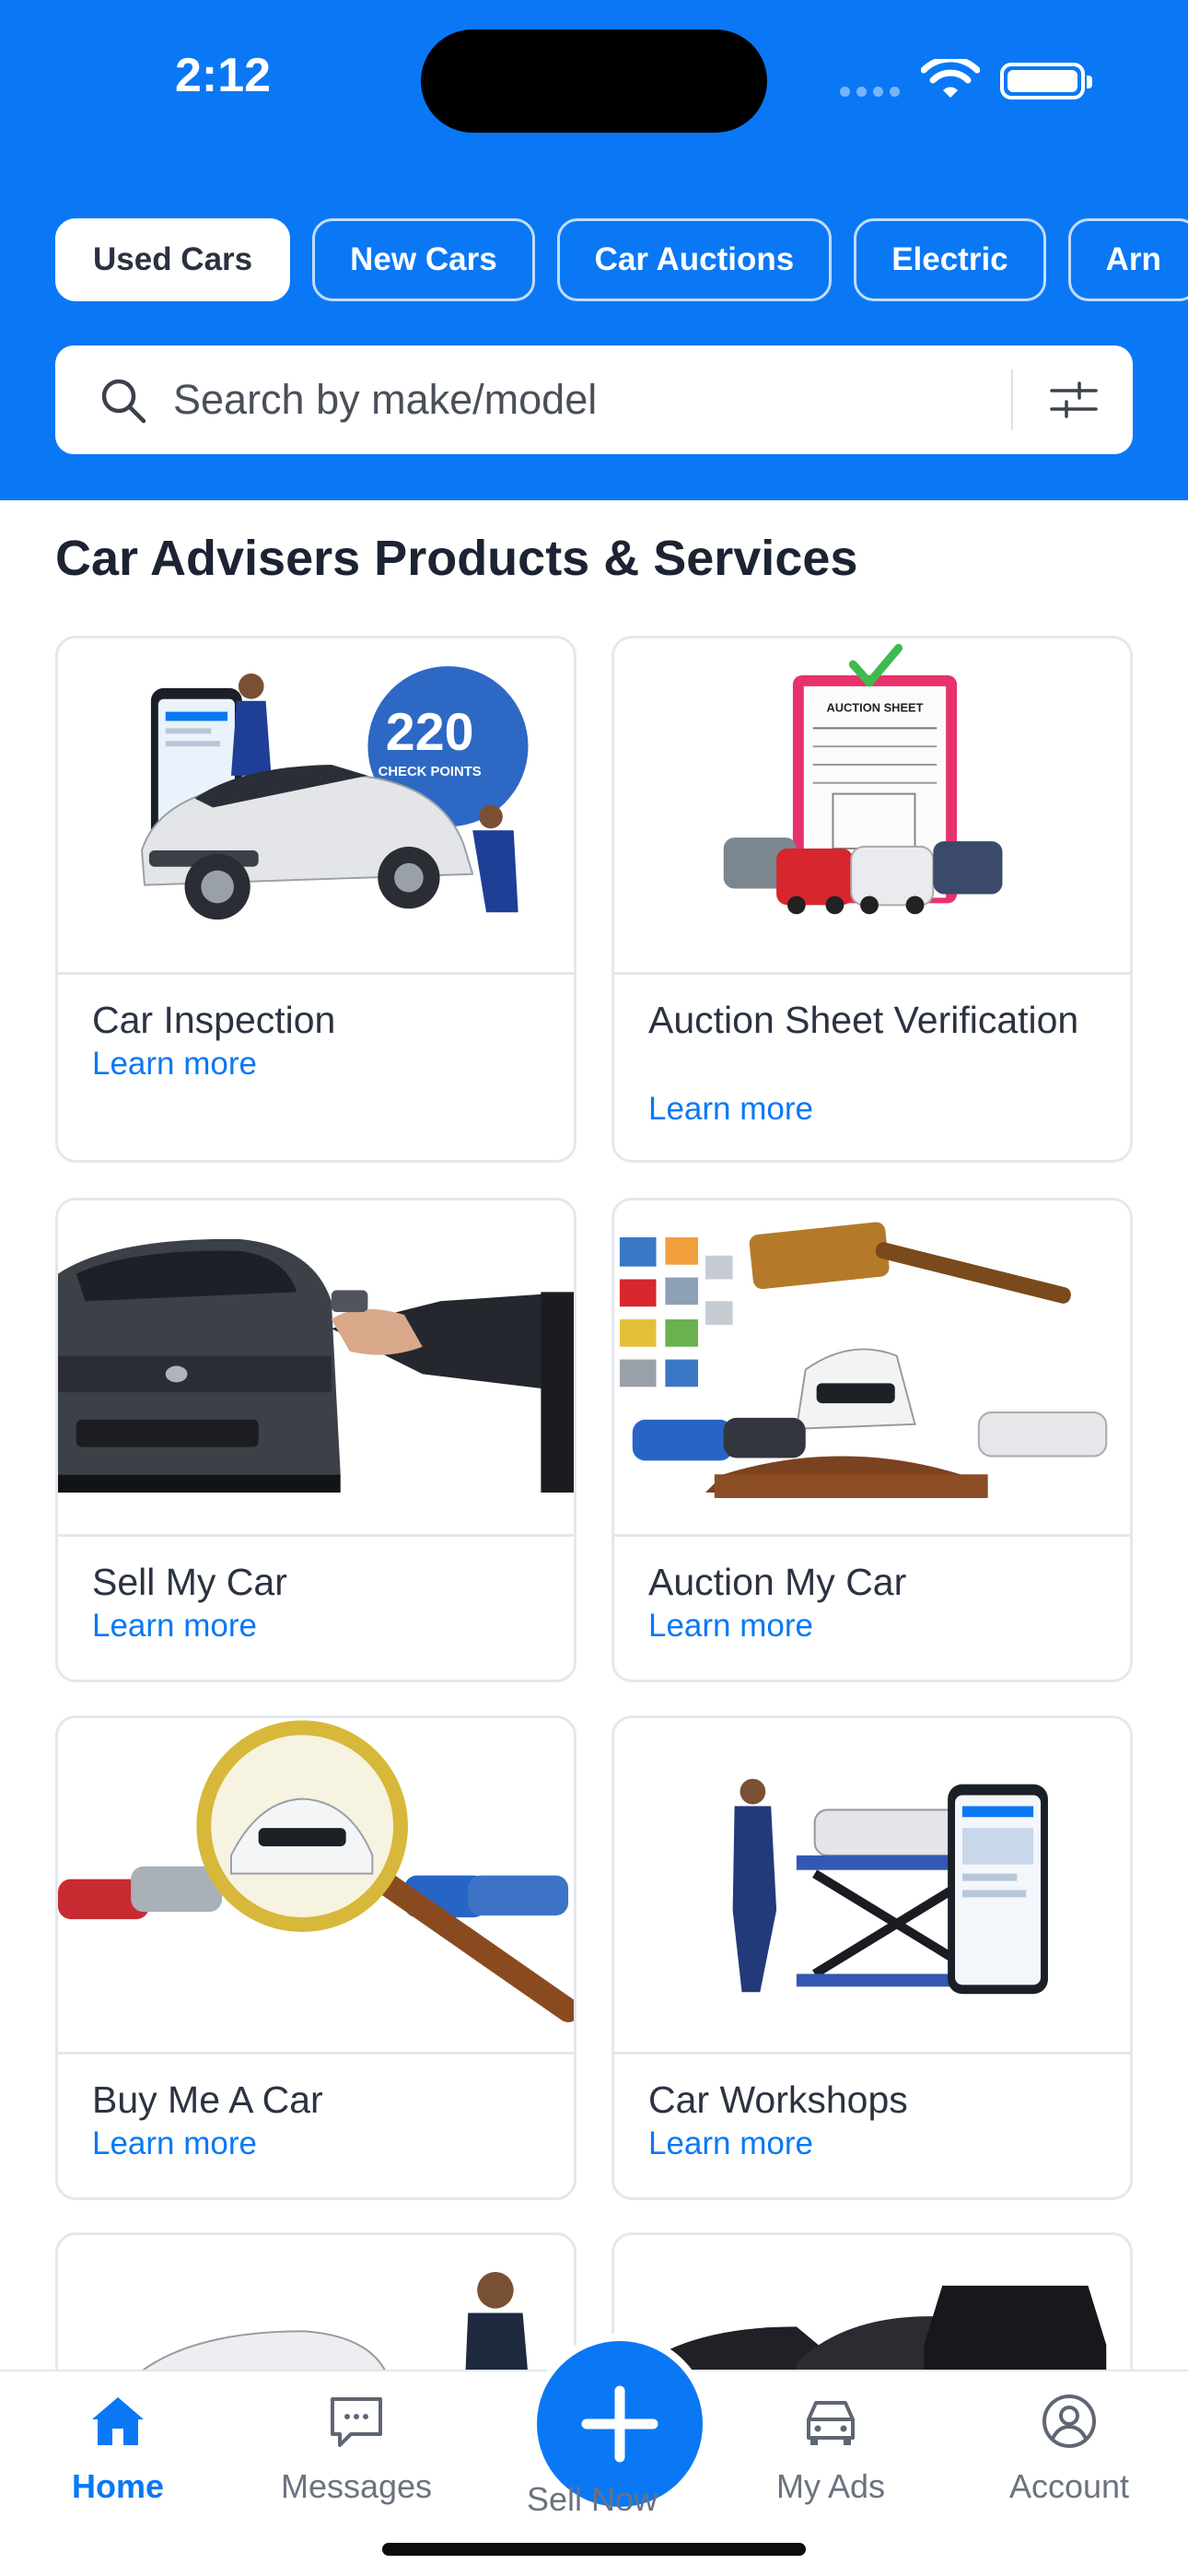 The height and width of the screenshot is (2576, 1188). I want to click on card-car-workshops: Car Workshops Learn more, so click(872, 1957).